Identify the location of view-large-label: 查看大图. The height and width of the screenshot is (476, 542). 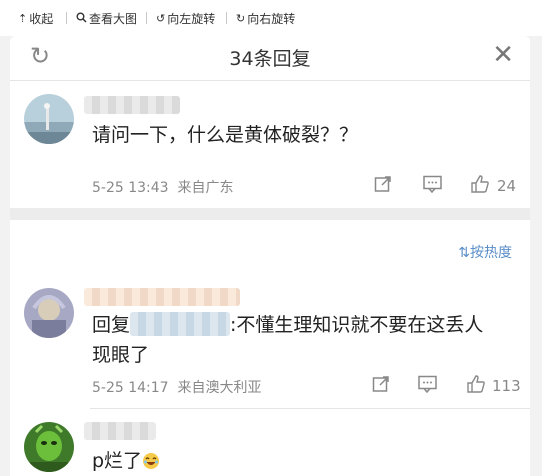
(113, 19).